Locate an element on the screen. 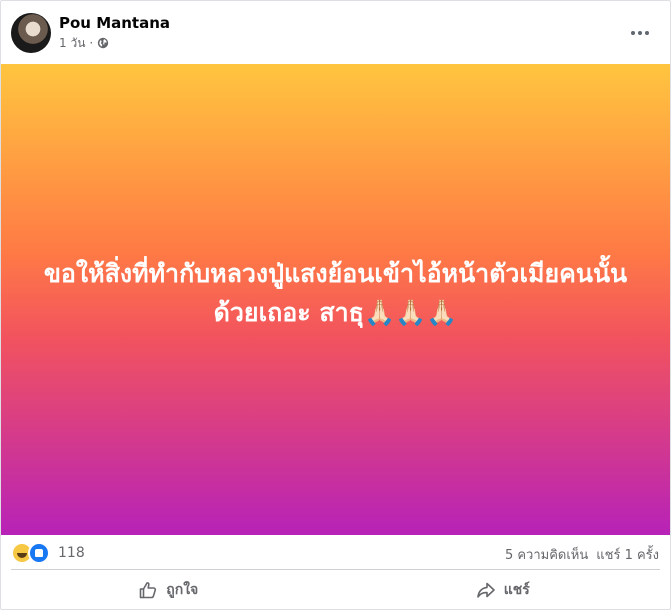 The height and width of the screenshot is (610, 671). like-button-label: ถูกใจ is located at coordinates (182, 590).